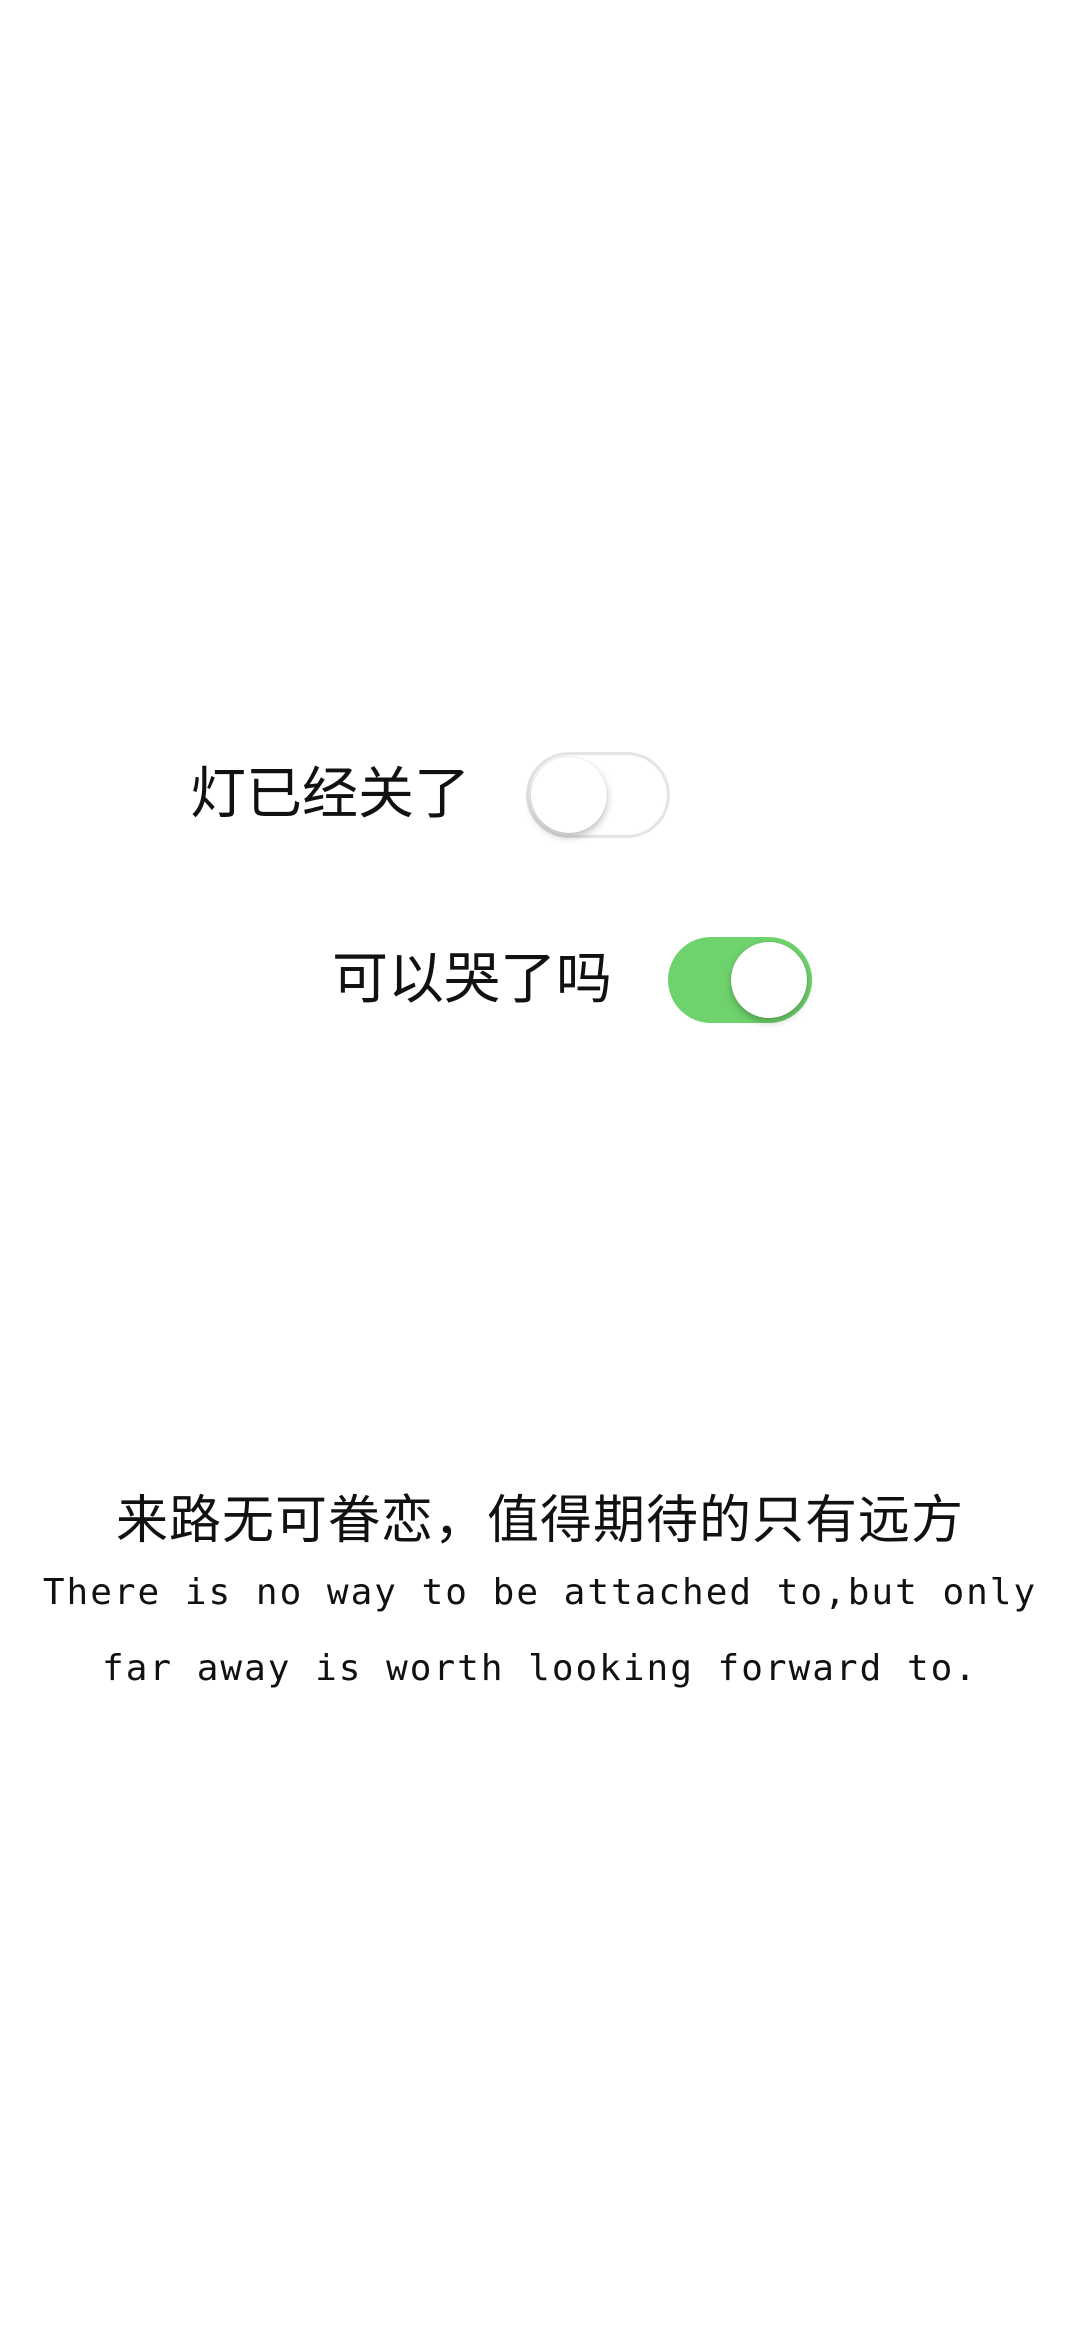  I want to click on can-cry-toggle, so click(740, 980).